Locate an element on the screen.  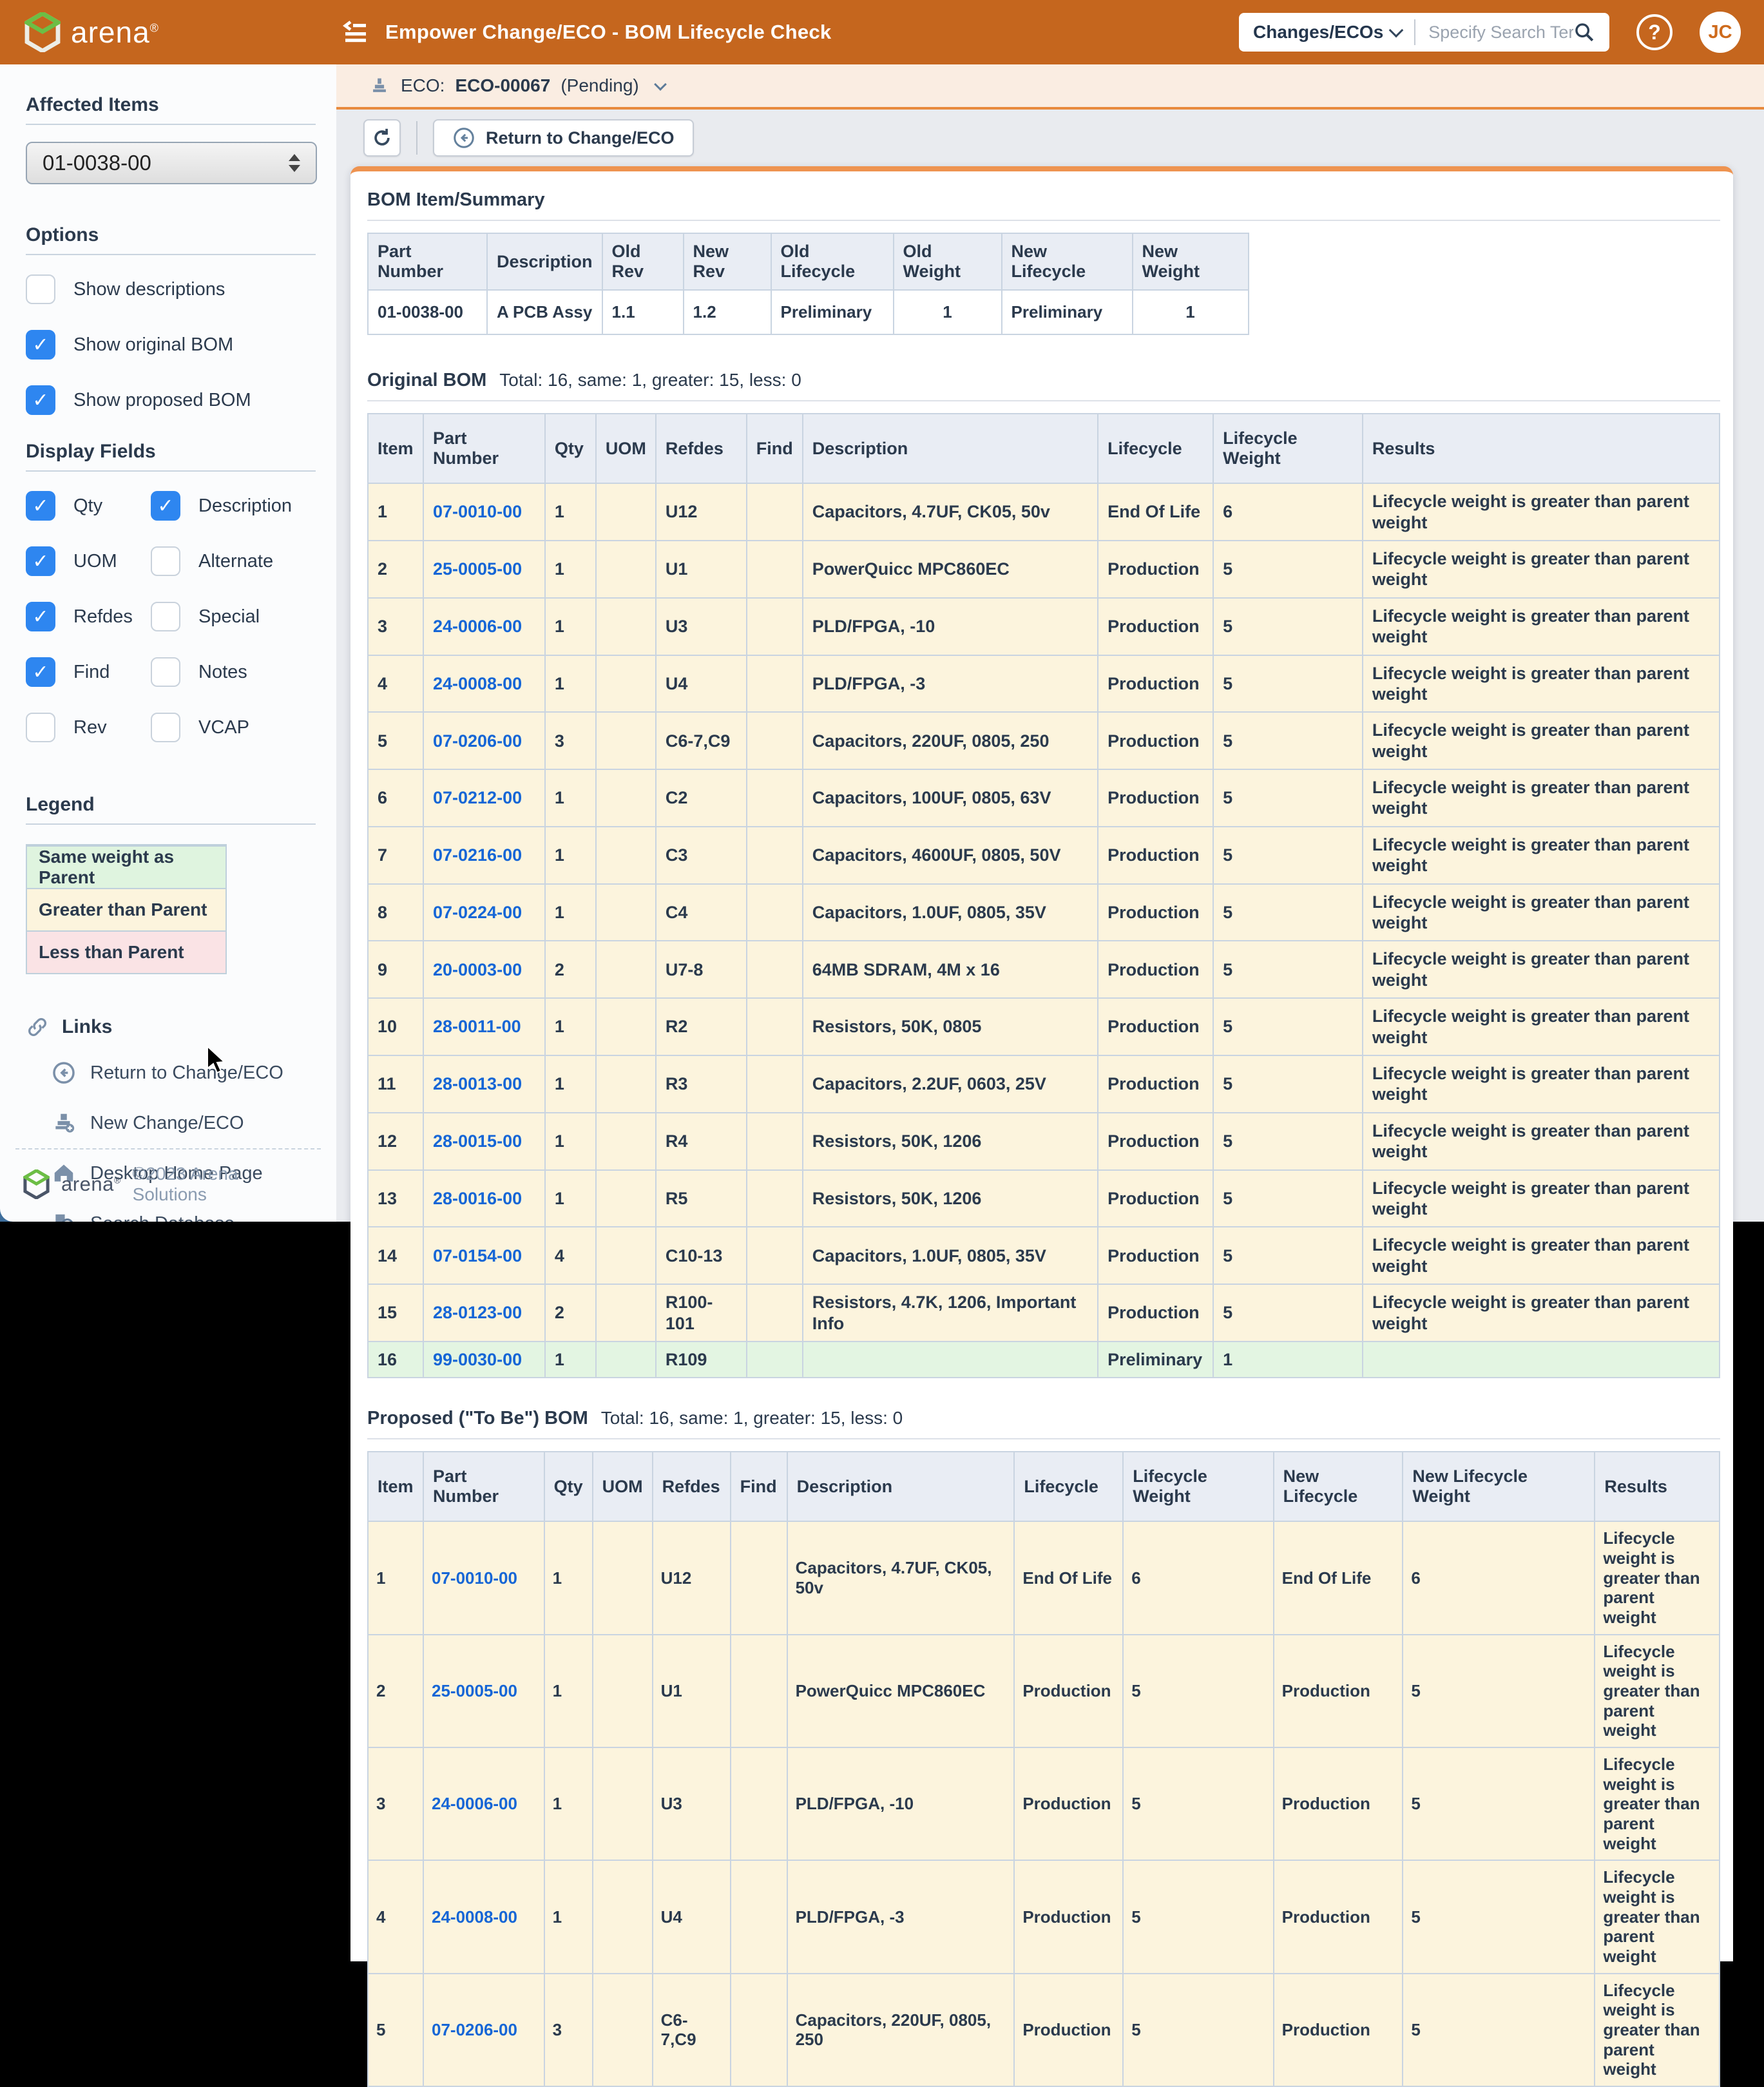
column-header: Results is located at coordinates (1657, 1487).